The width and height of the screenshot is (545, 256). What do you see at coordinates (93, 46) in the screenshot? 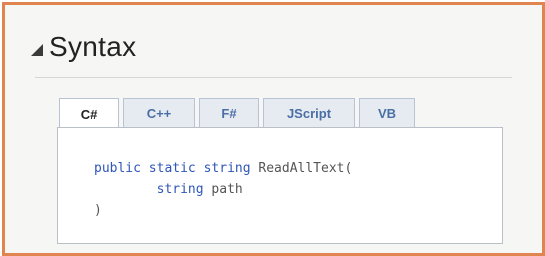
I see `section-title: Syntax` at bounding box center [93, 46].